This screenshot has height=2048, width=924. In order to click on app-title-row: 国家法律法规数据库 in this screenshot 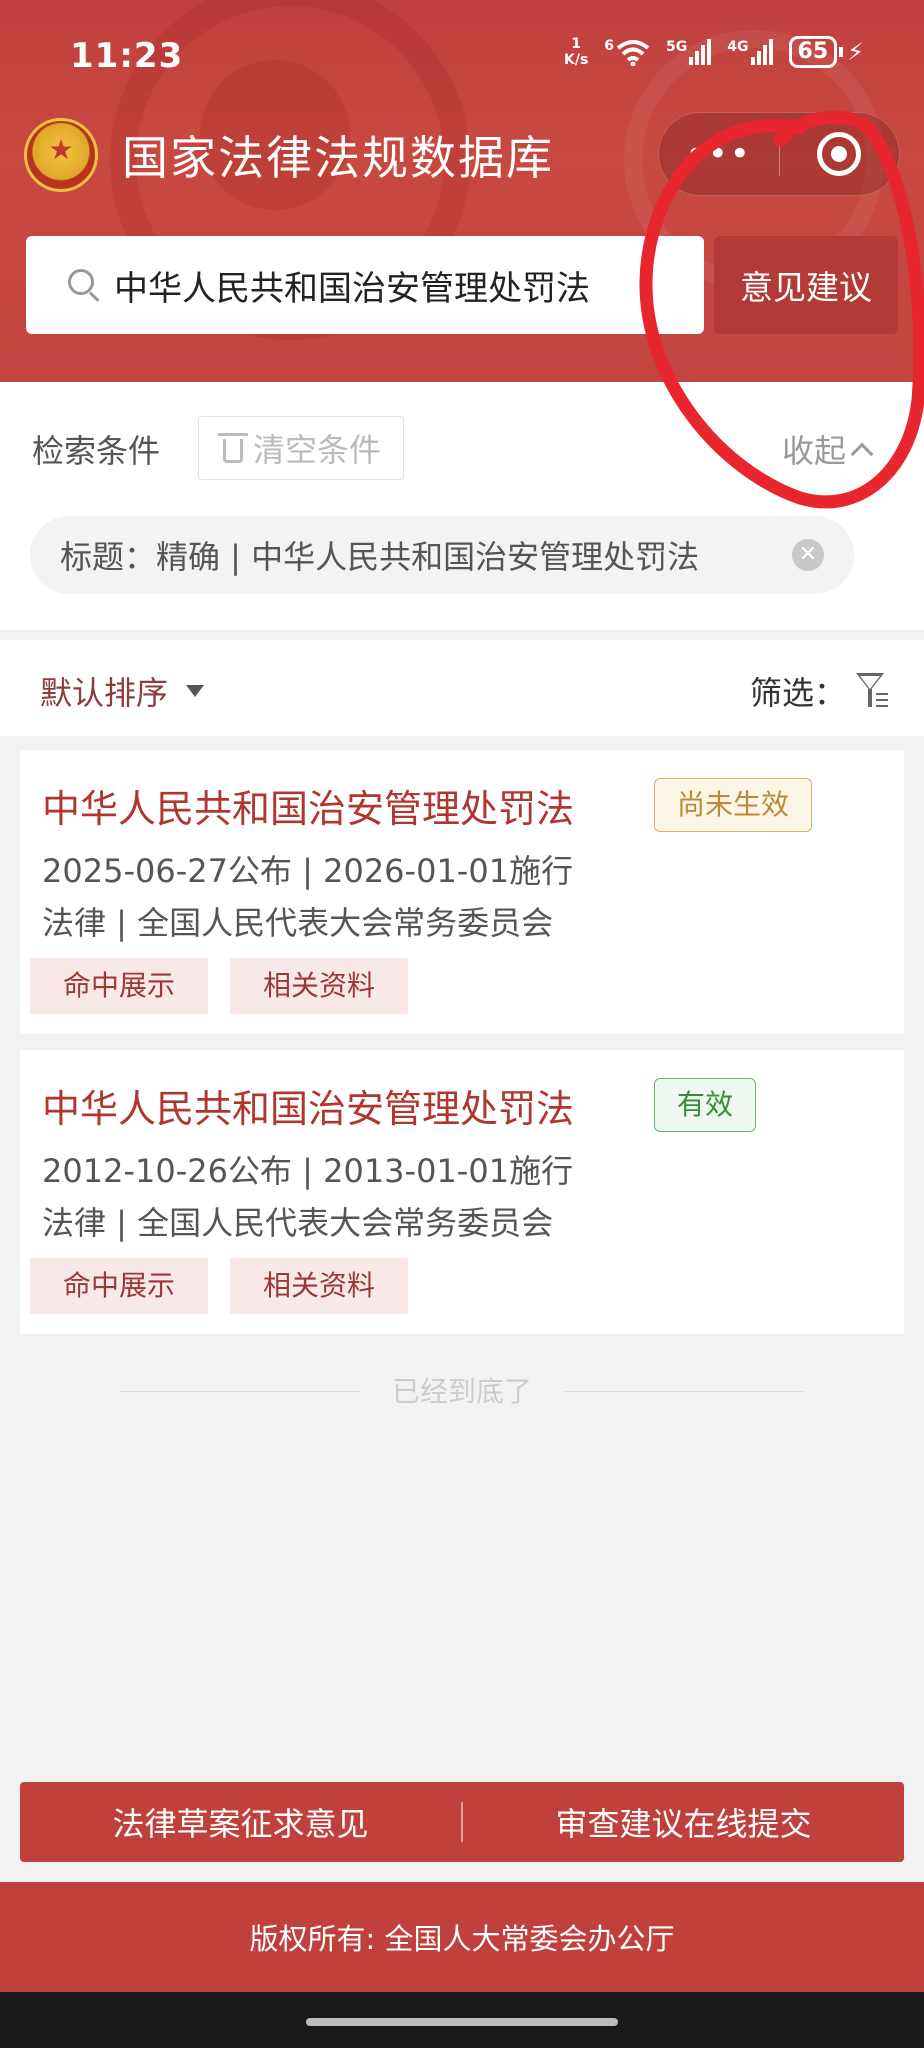, I will do `click(289, 155)`.